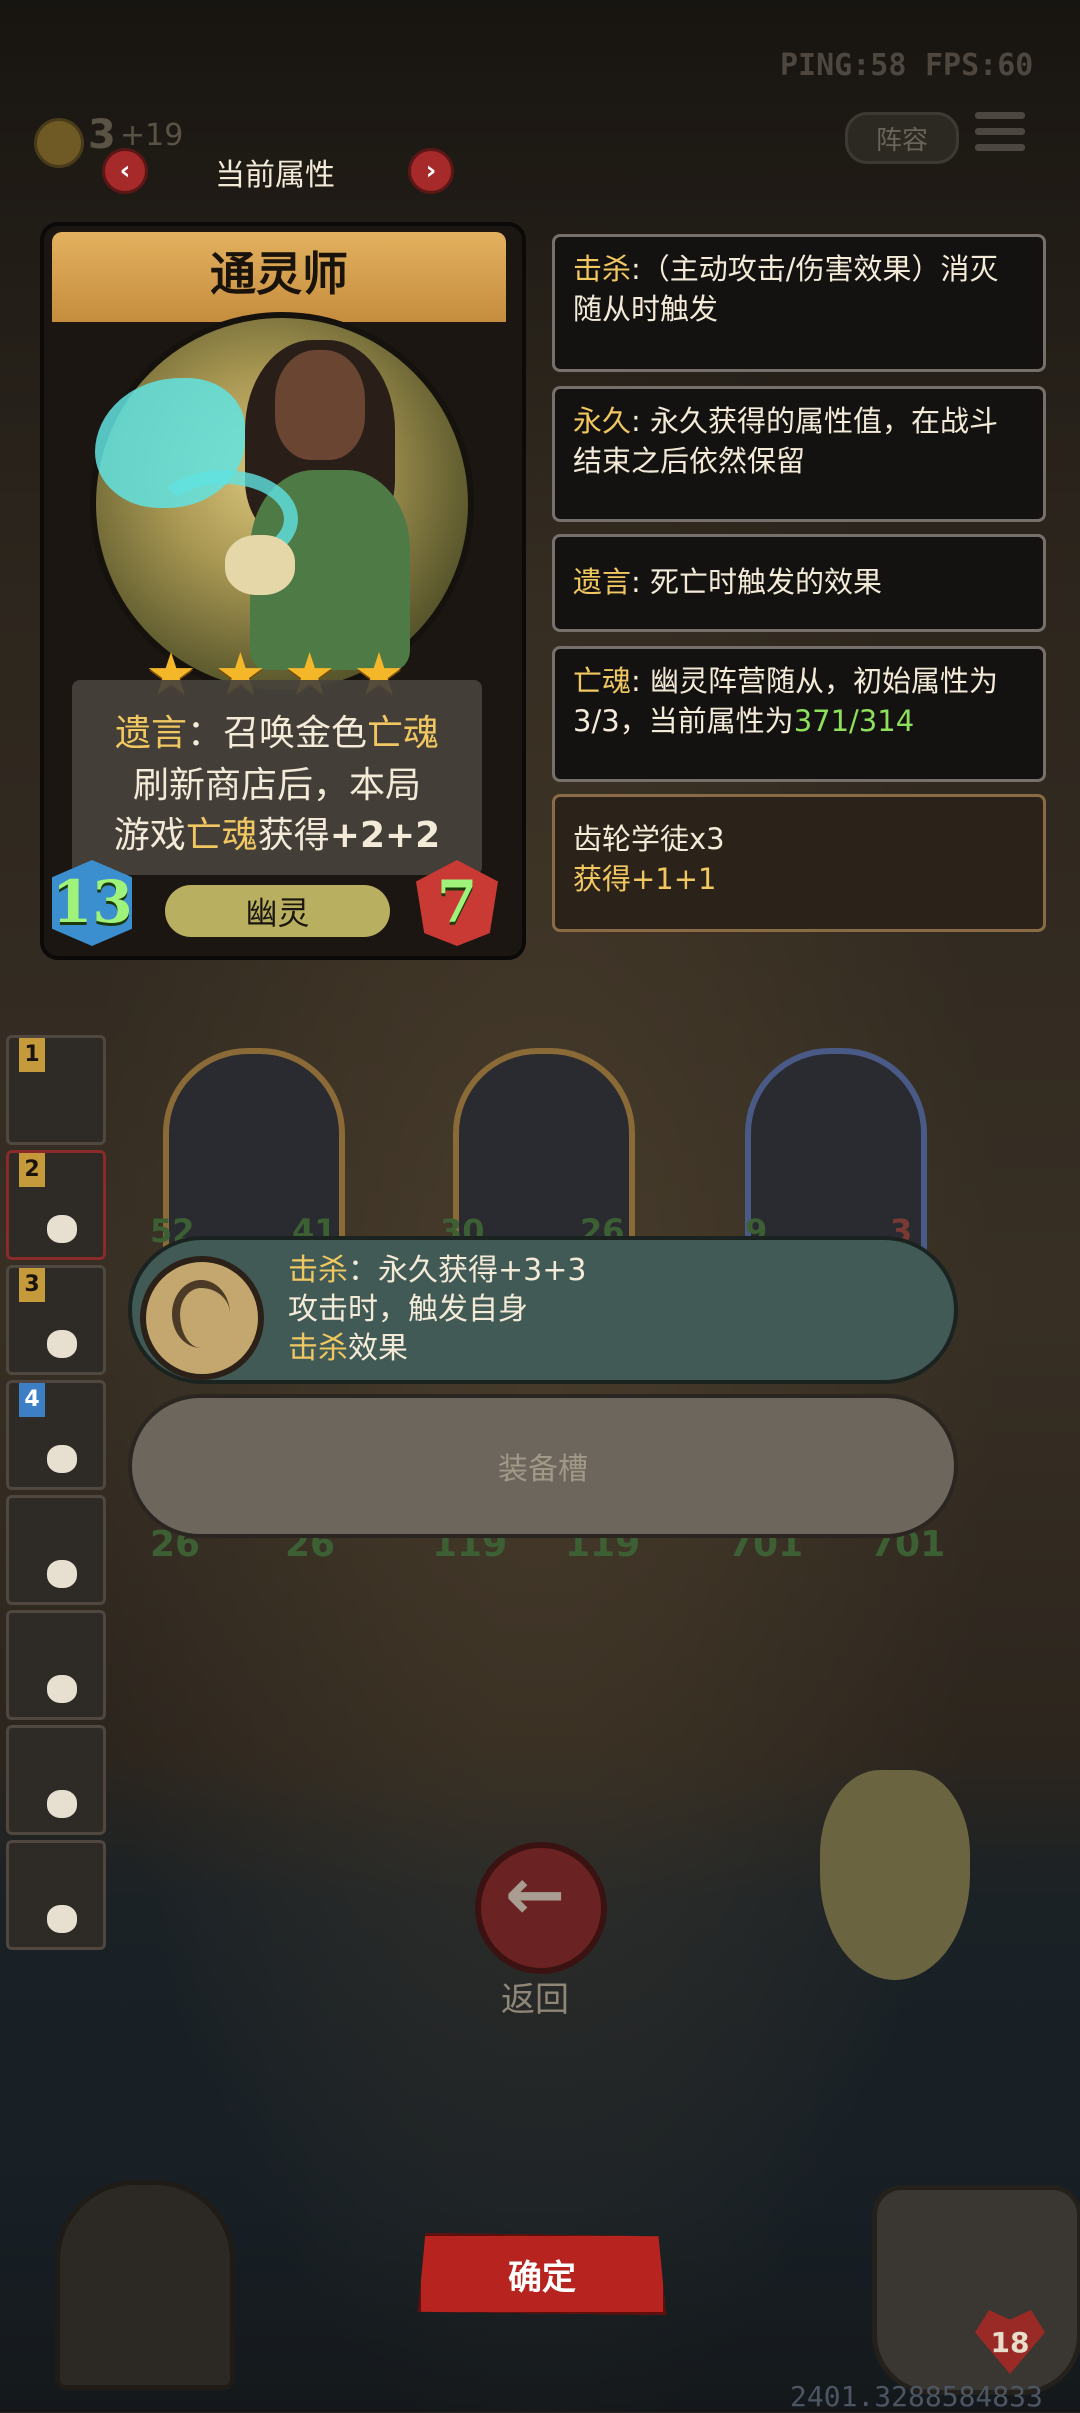 This screenshot has width=1080, height=2413. Describe the element at coordinates (1000, 135) in the screenshot. I see `menu-icon` at that location.